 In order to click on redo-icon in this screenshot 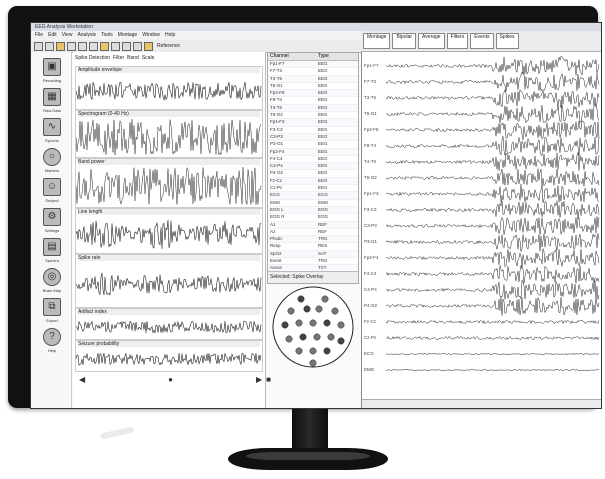, I will do `click(126, 46)`.